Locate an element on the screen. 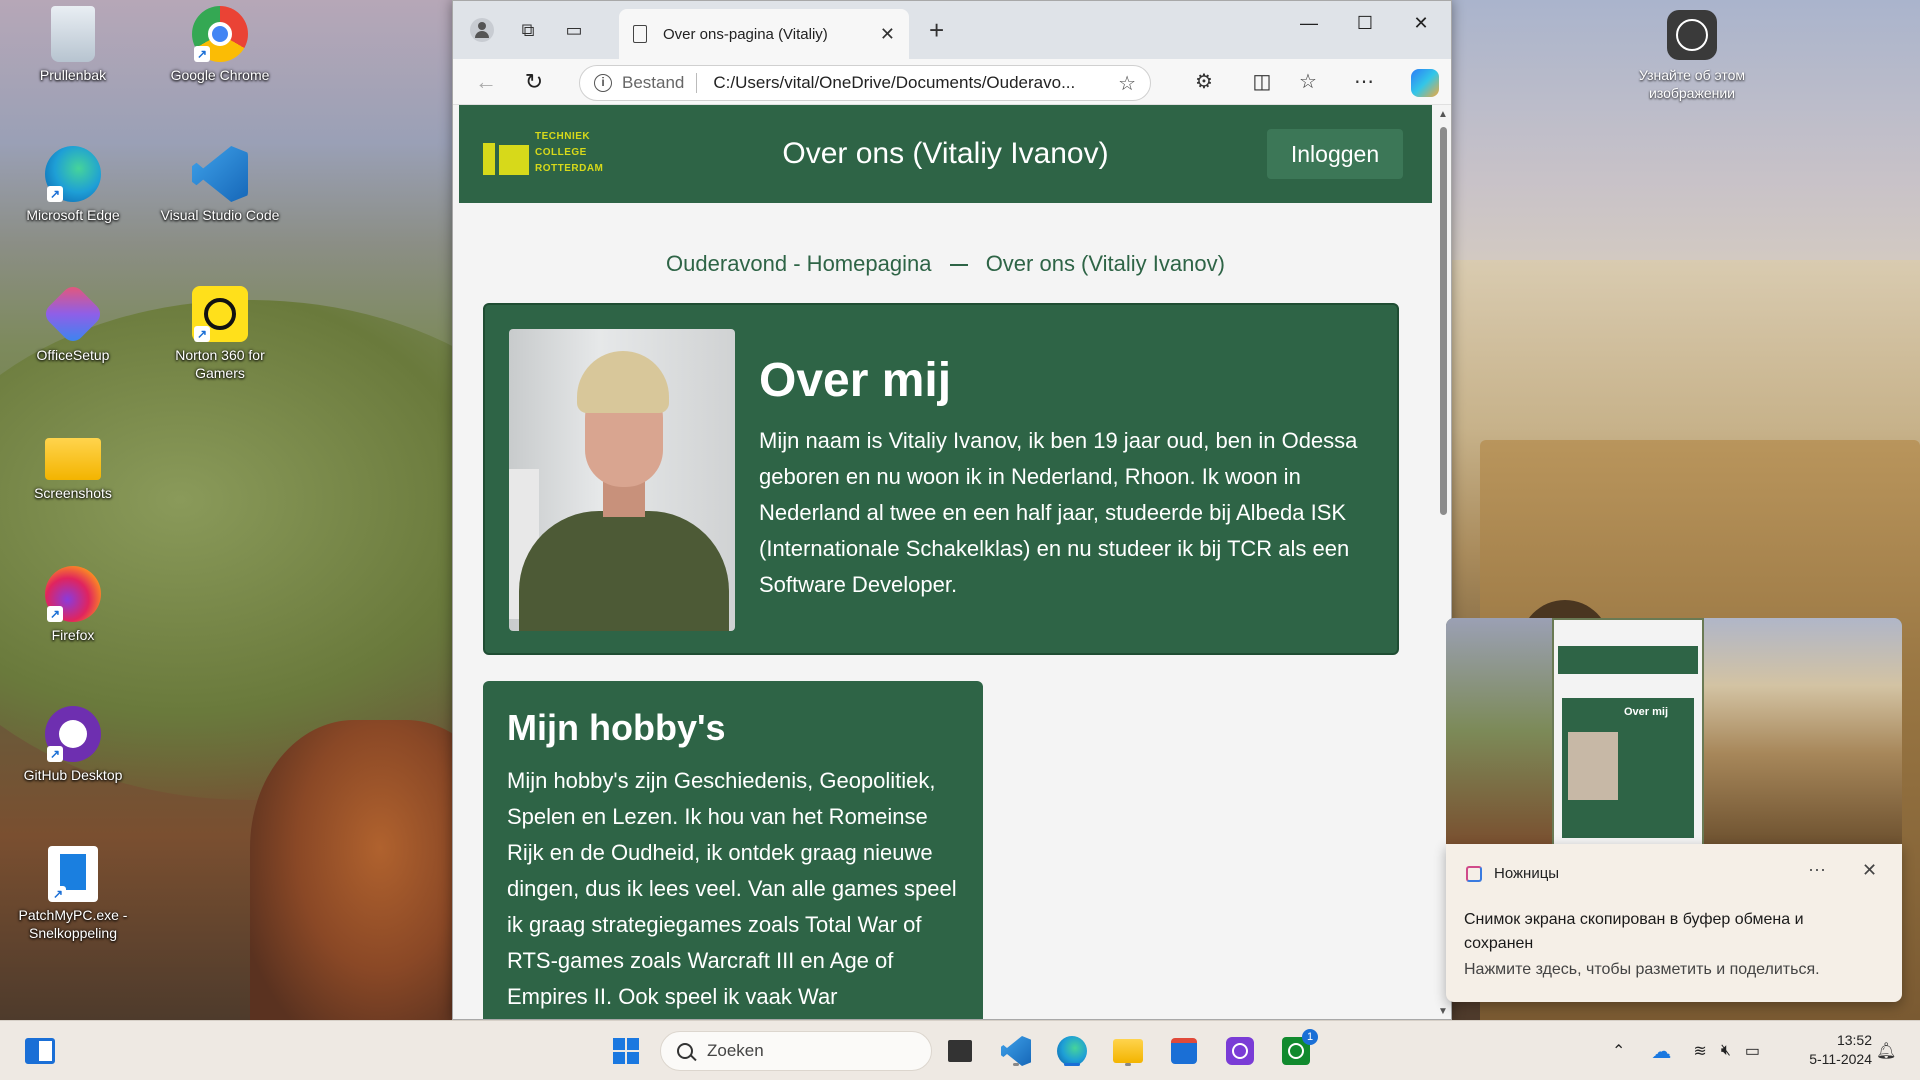 The image size is (1920, 1080). spotlight-icon is located at coordinates (1692, 35).